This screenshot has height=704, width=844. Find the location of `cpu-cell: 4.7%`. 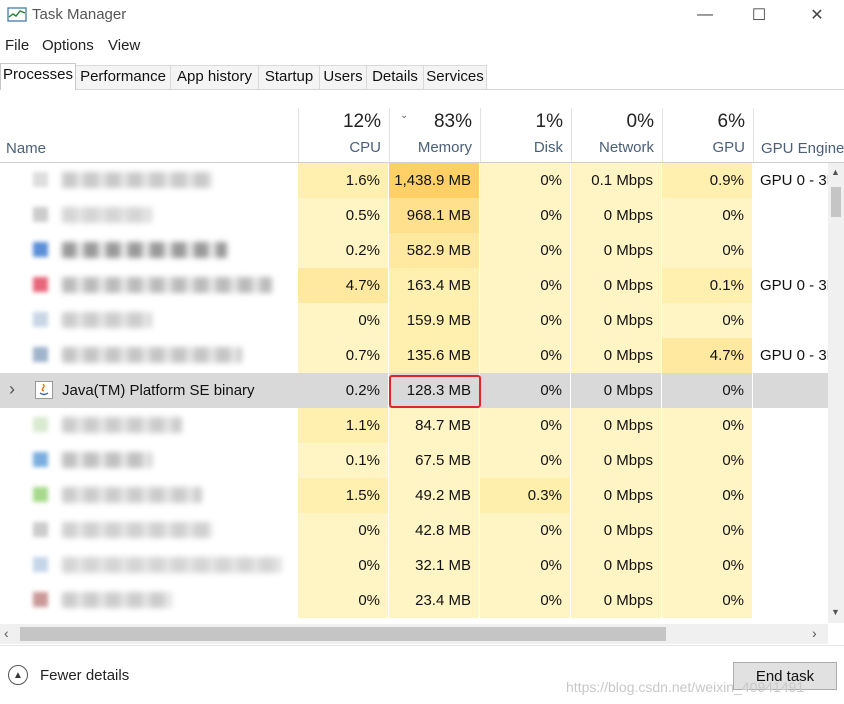

cpu-cell: 4.7% is located at coordinates (343, 285).